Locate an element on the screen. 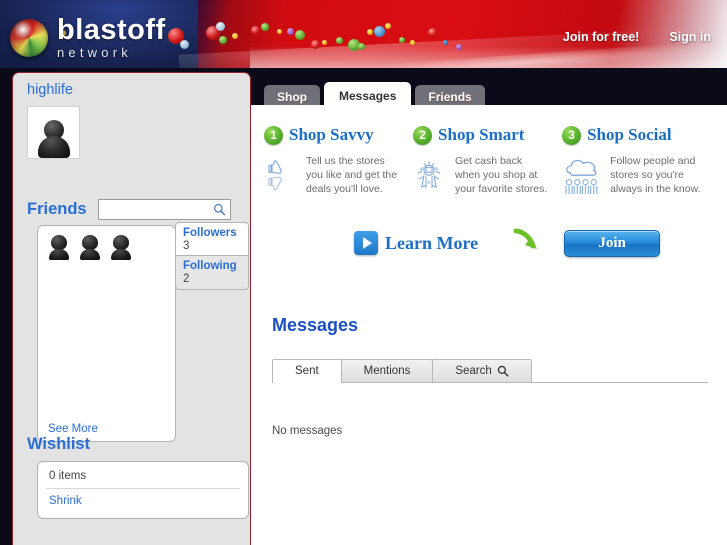 The height and width of the screenshot is (545, 727). avatar is located at coordinates (53, 132).